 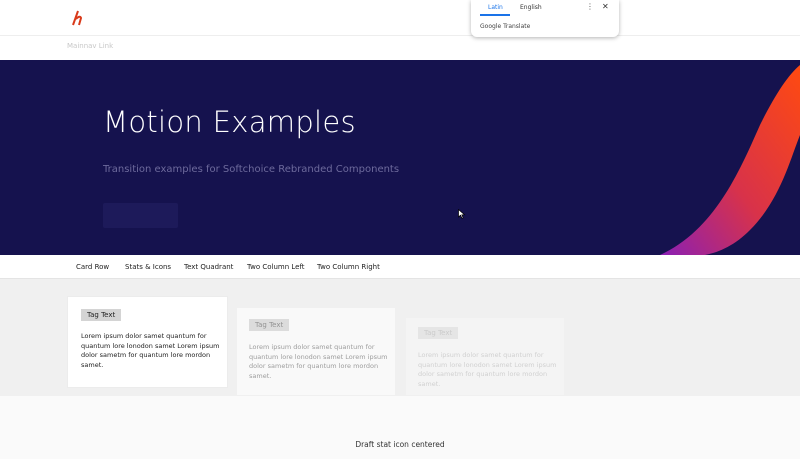 I want to click on tab-two-column-left: Two Column Left, so click(x=276, y=267).